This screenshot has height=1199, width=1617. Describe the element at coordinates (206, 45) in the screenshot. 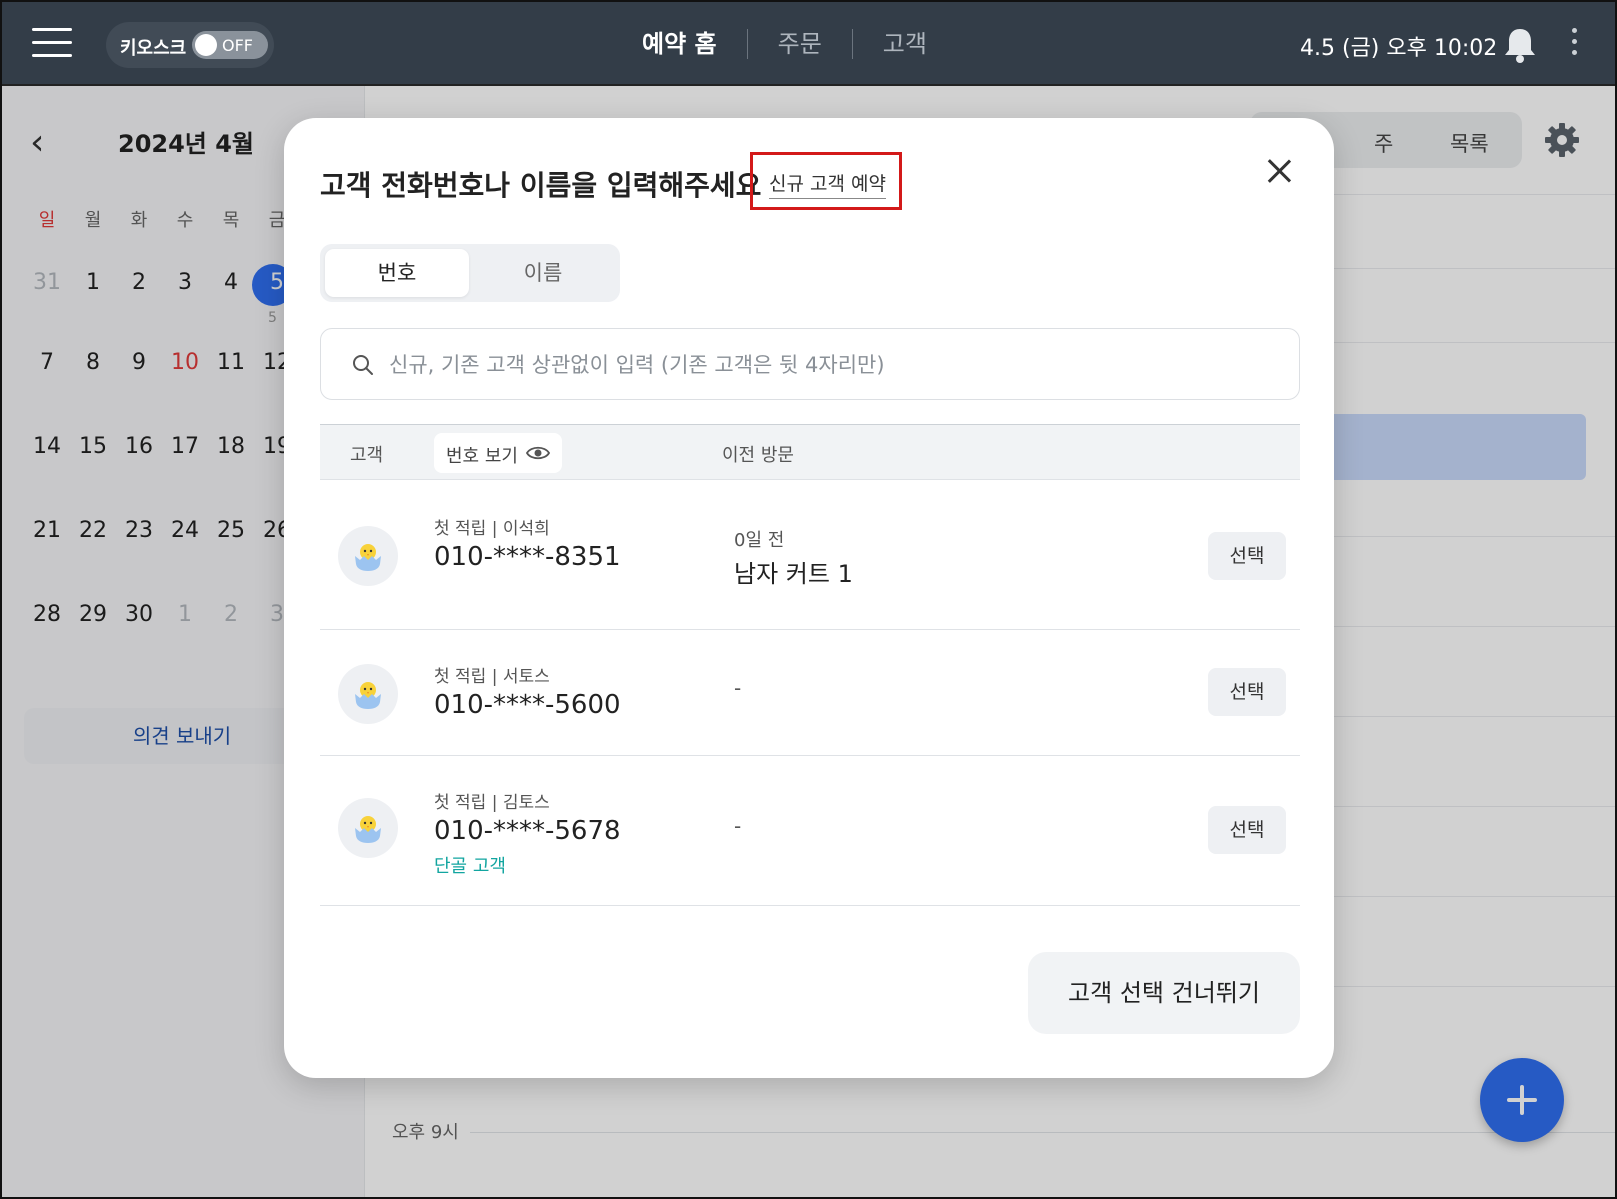

I see `toggle-knob` at that location.